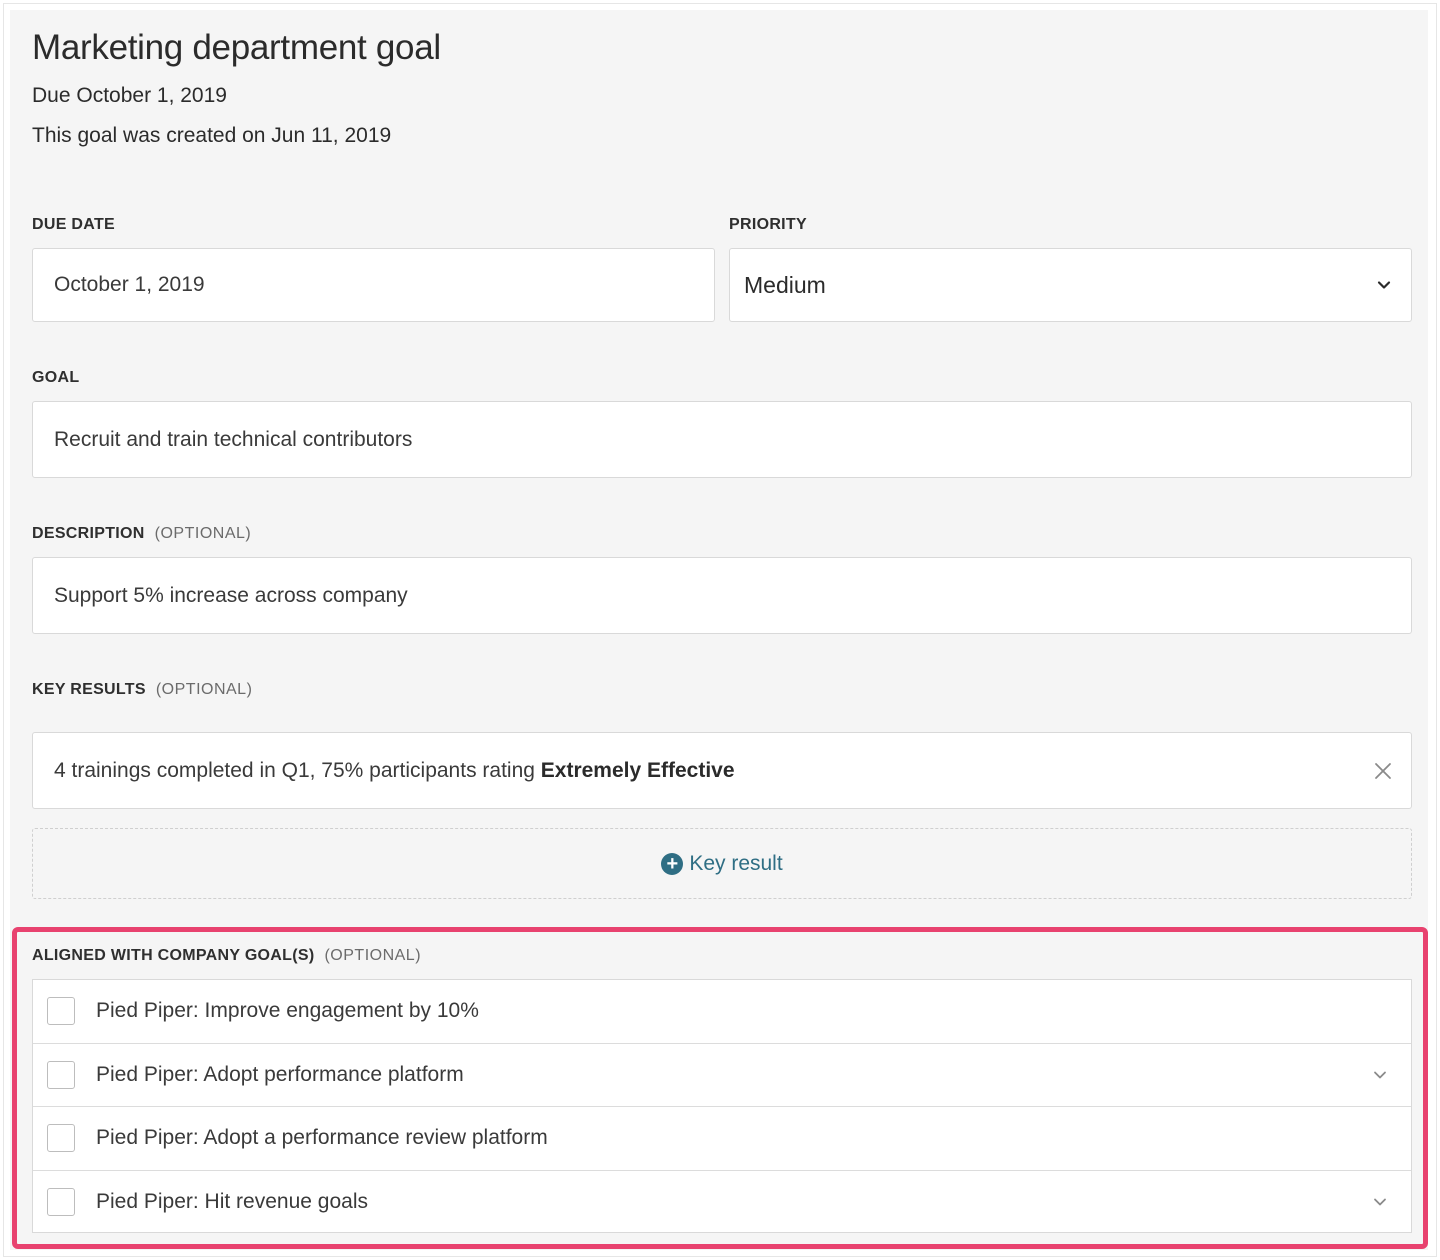 The height and width of the screenshot is (1260, 1440). I want to click on priority-label: PRIORITY, so click(768, 224).